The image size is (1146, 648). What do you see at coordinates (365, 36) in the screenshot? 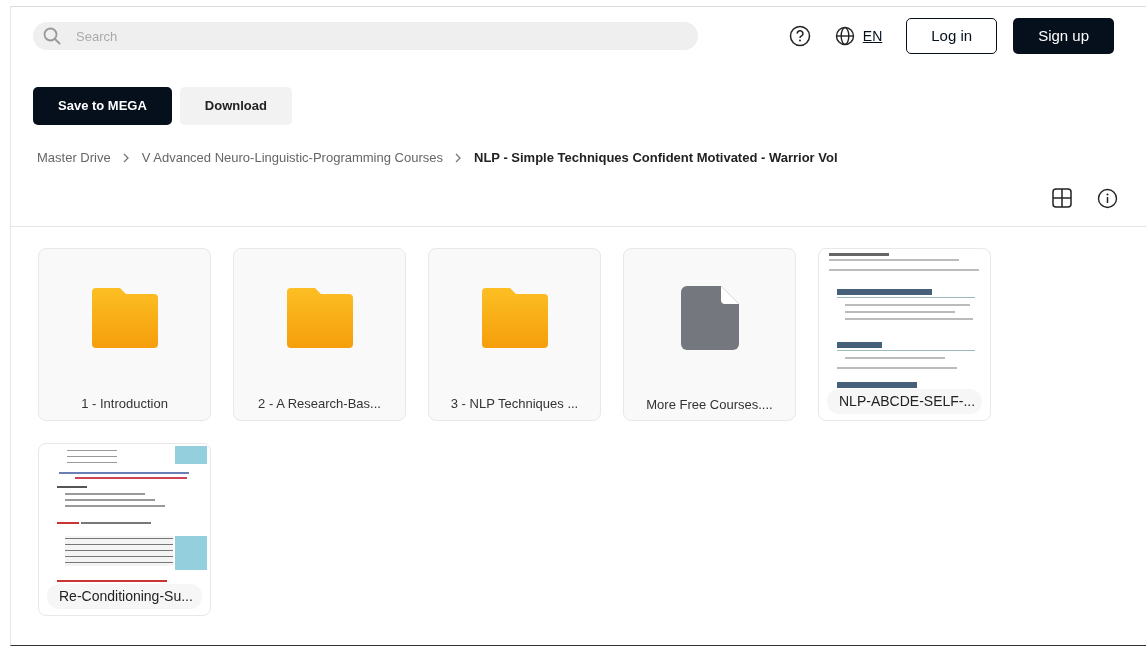
I see `search-field: Search` at bounding box center [365, 36].